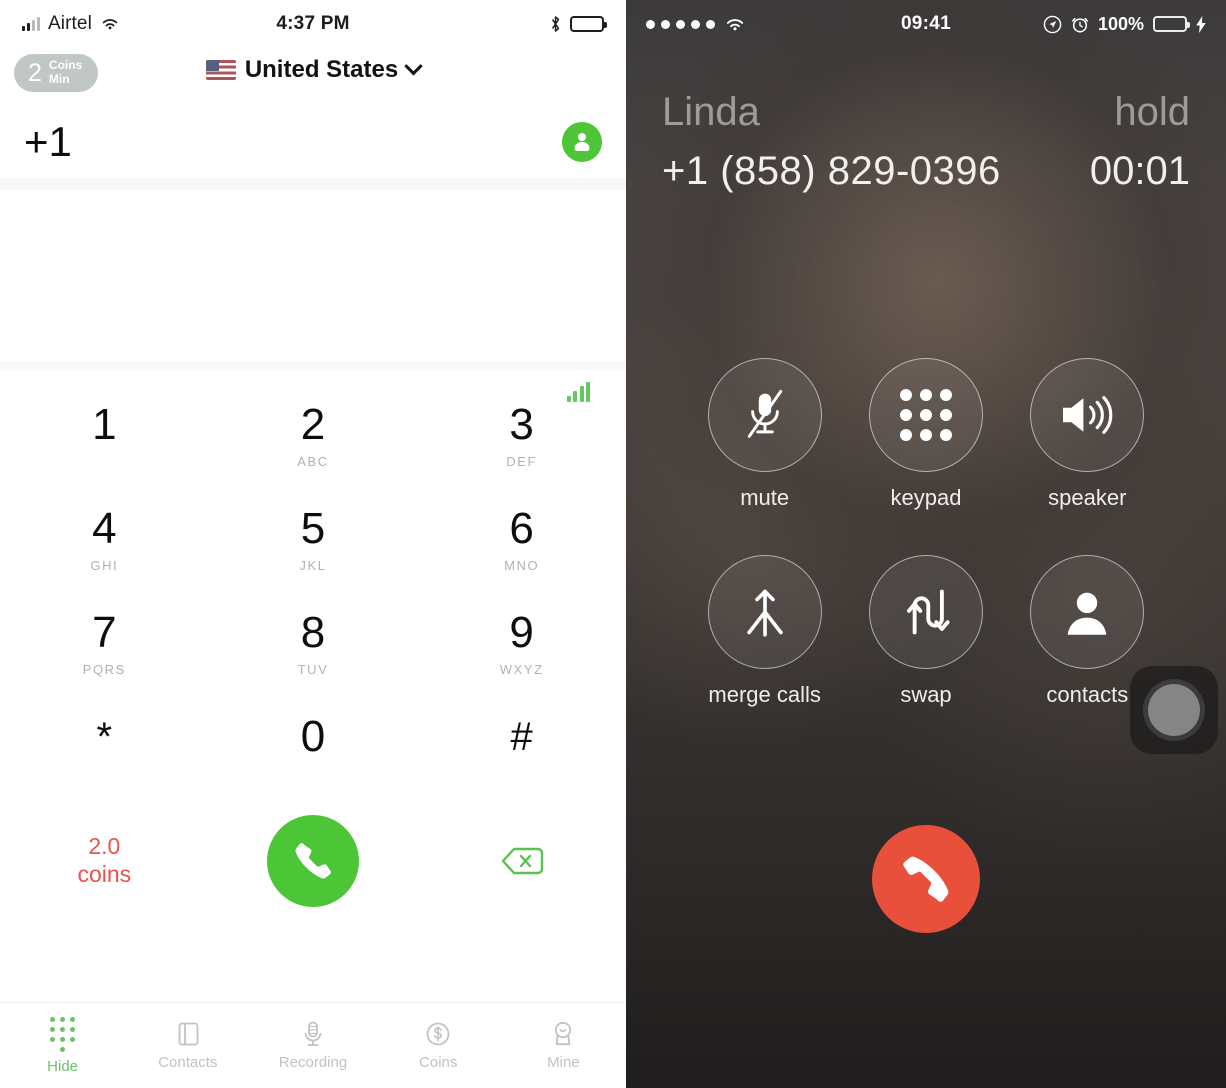  I want to click on key-digit: 7, so click(104, 632).